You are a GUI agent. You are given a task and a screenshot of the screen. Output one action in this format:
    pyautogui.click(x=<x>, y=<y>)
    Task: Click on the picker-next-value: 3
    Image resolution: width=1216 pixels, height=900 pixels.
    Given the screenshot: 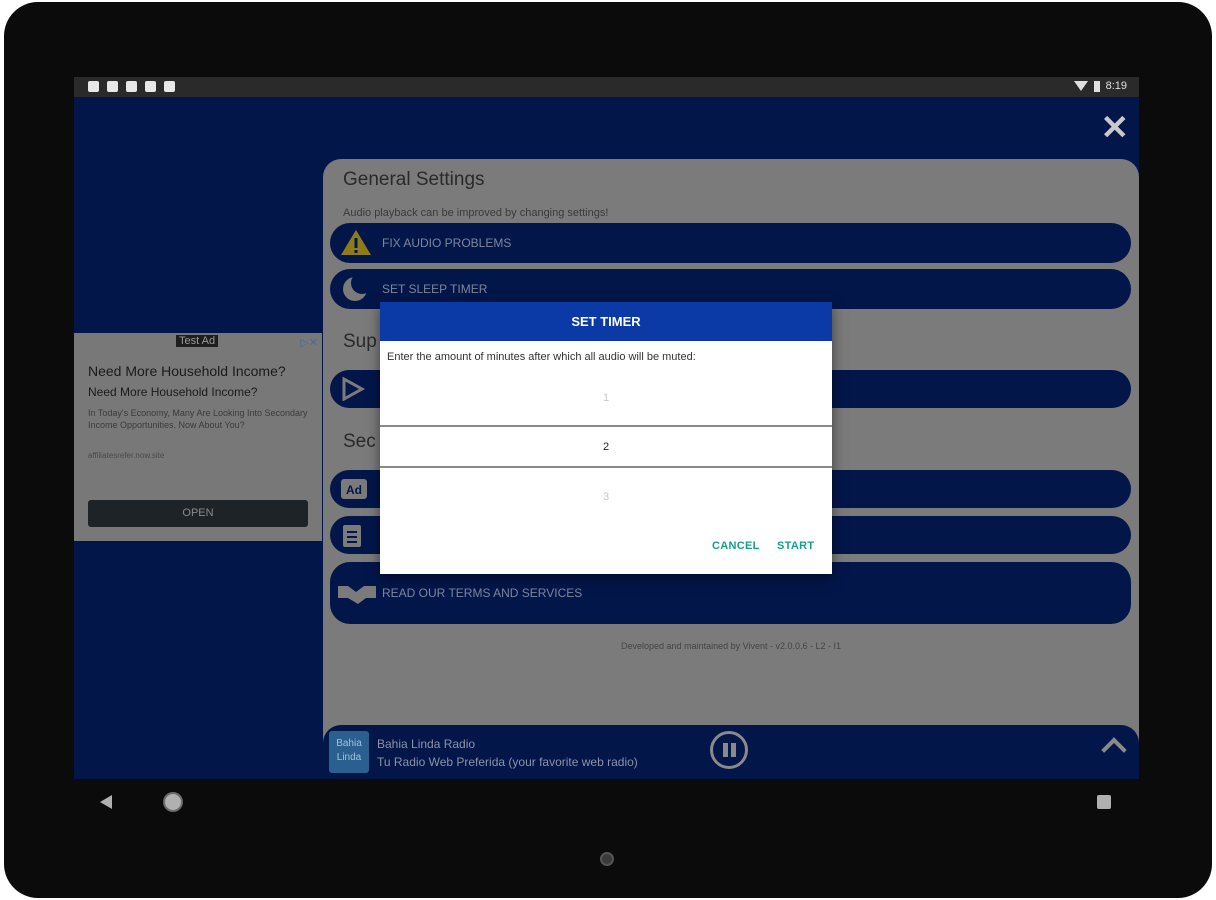 What is the action you would take?
    pyautogui.click(x=606, y=497)
    